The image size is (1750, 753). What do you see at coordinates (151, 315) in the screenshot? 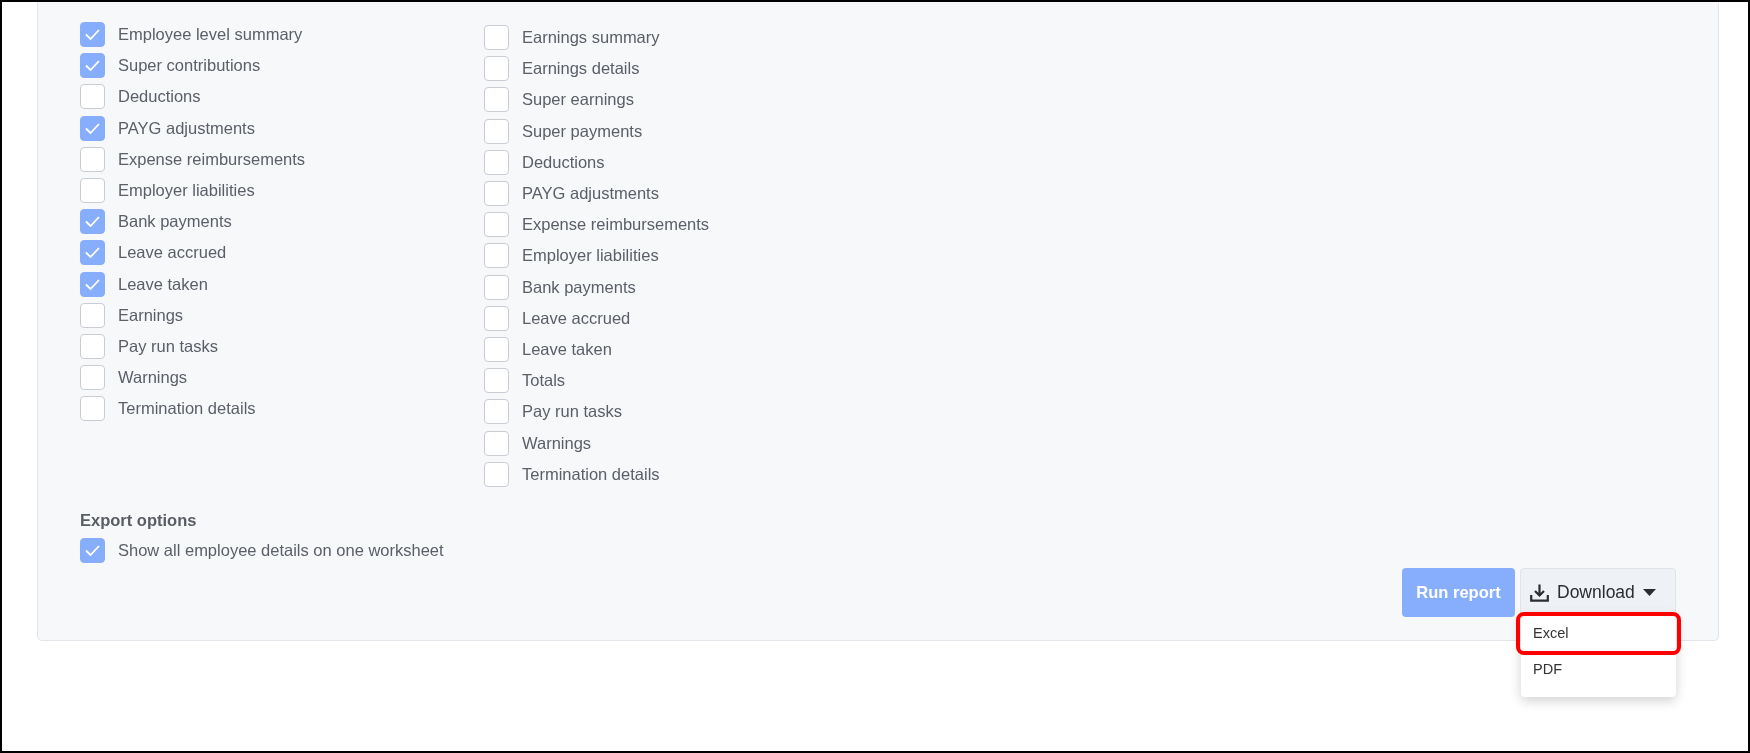
I see `checkbox-label: Earnings` at bounding box center [151, 315].